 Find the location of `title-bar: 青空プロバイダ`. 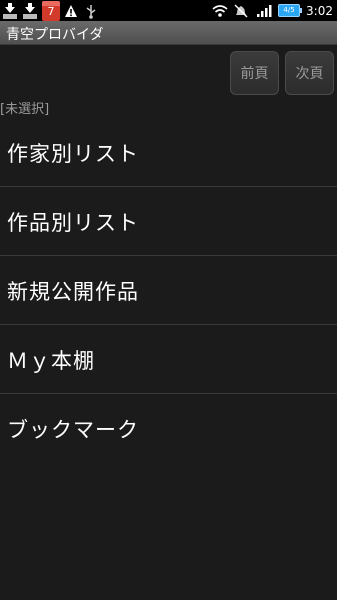

title-bar: 青空プロバイダ is located at coordinates (168, 33).